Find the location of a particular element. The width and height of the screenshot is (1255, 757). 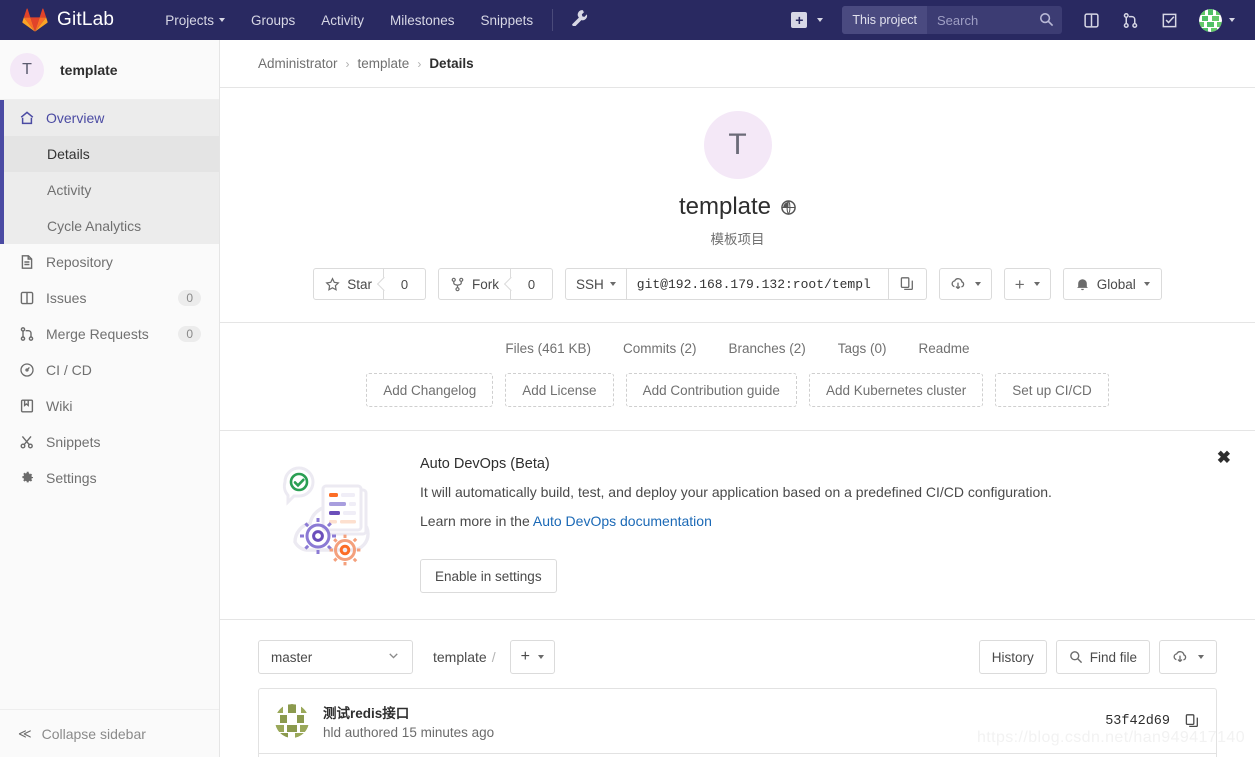

download-repo-button is located at coordinates (1188, 657).